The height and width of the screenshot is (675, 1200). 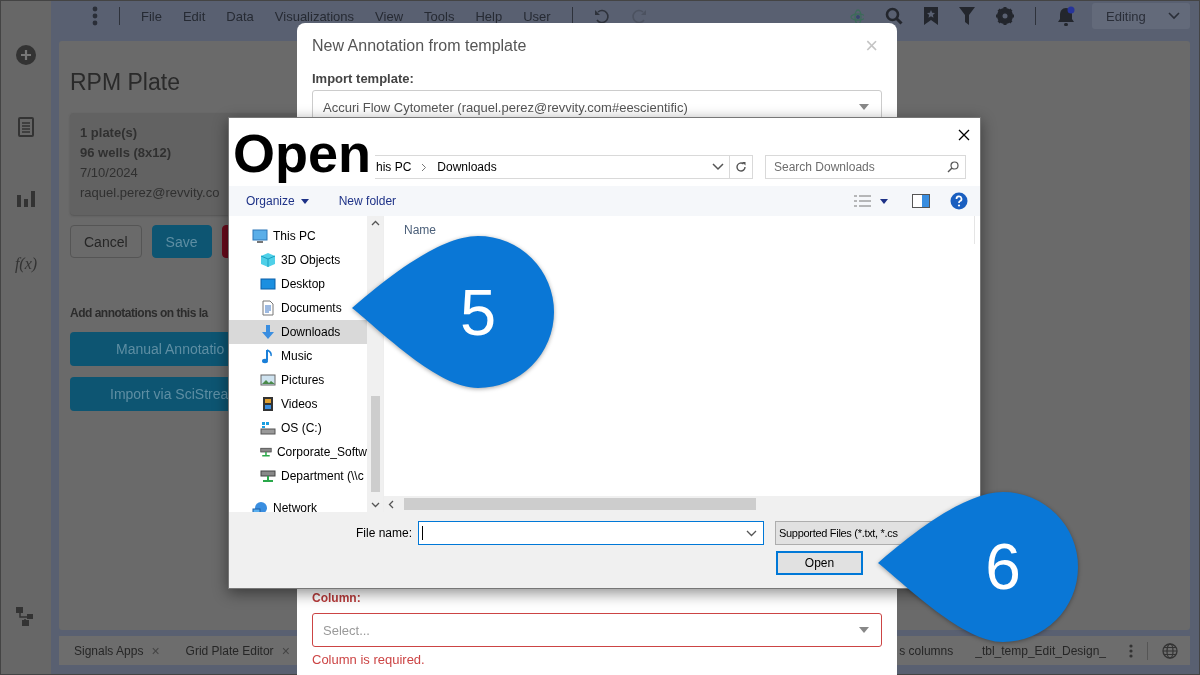 I want to click on folder-item: Department (\\c, so click(x=298, y=476).